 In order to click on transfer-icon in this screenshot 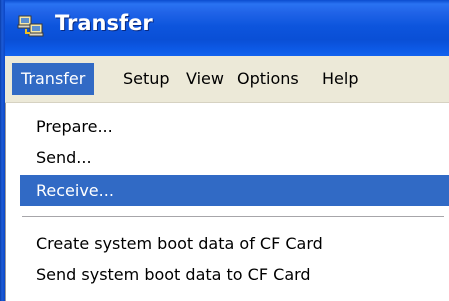, I will do `click(30, 26)`.